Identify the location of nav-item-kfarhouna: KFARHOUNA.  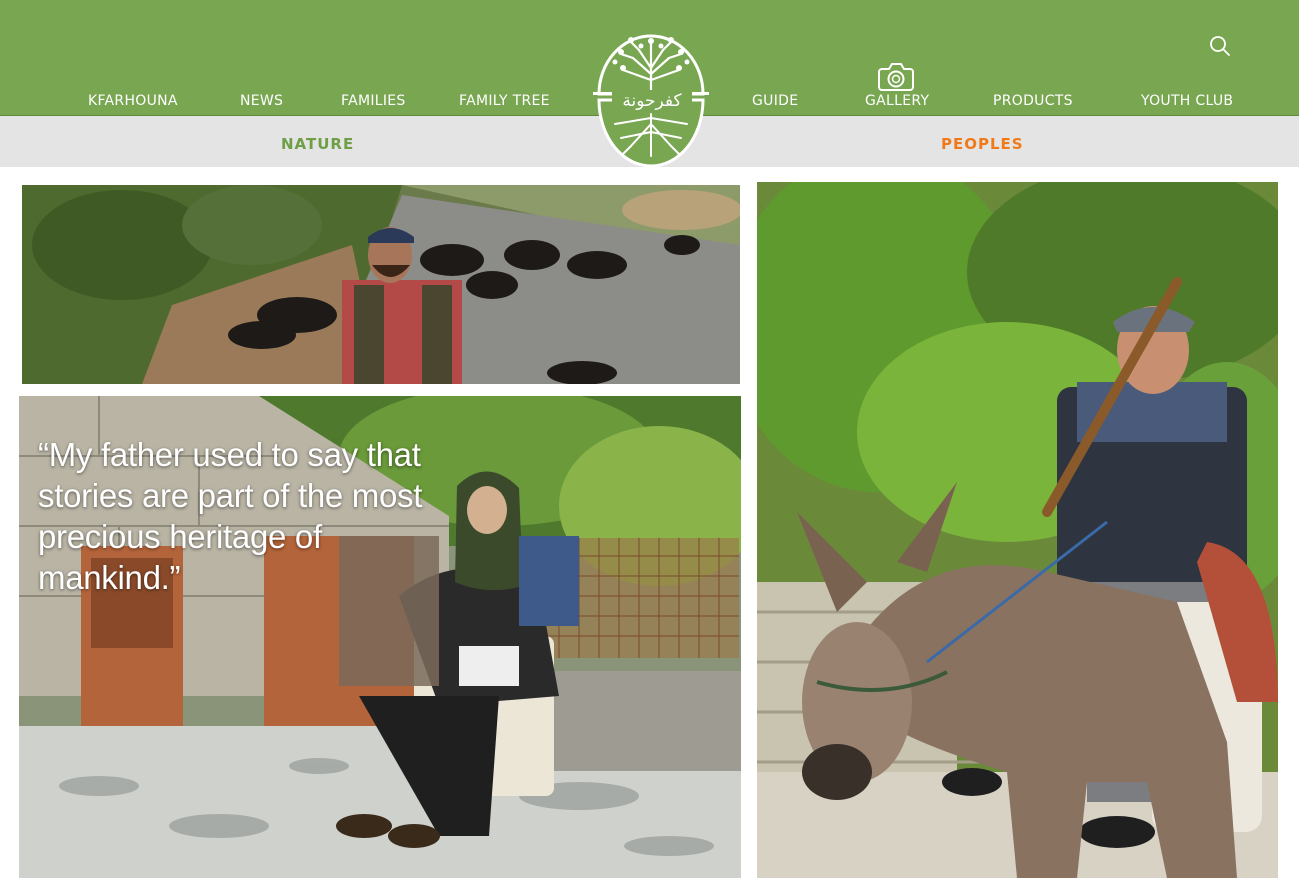
(133, 101).